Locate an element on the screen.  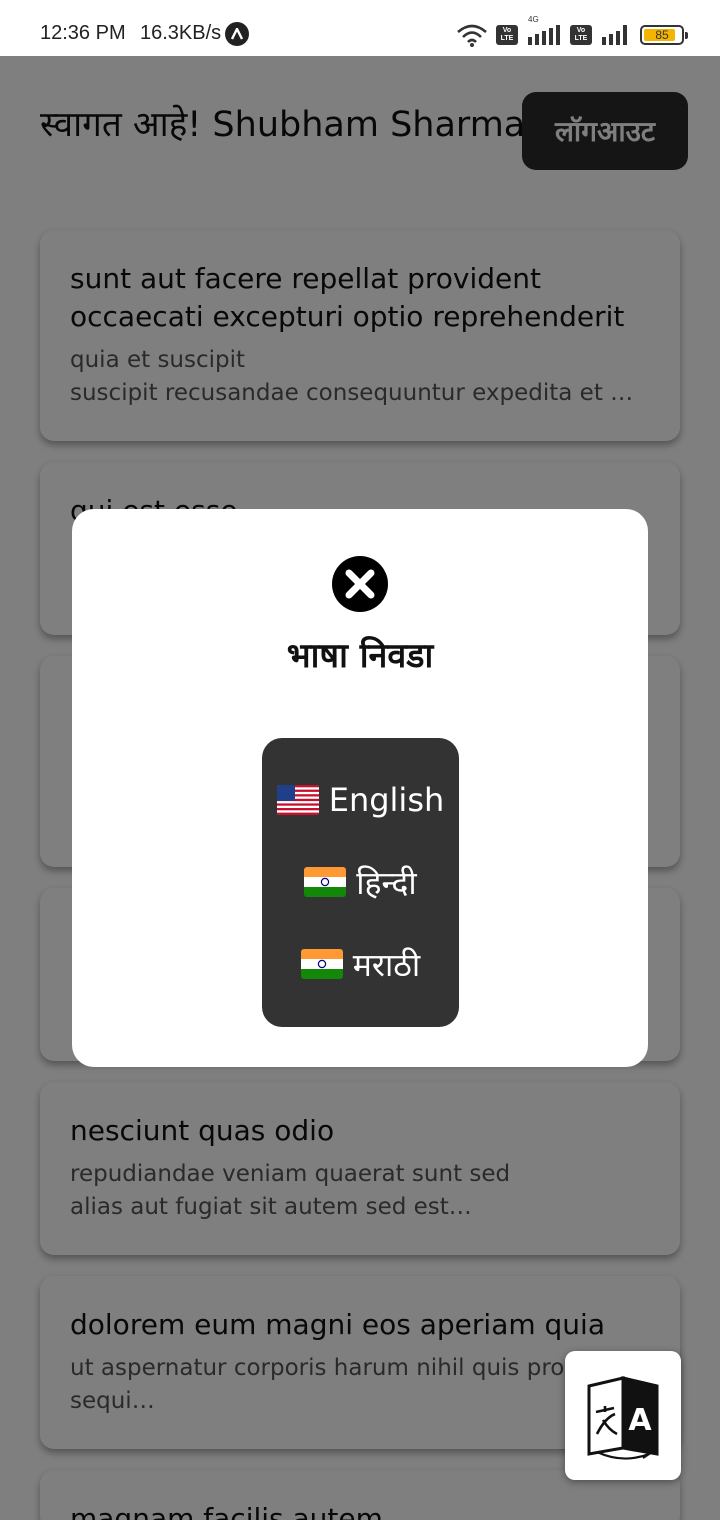
network-speed: 16.3KB/s is located at coordinates (181, 33).